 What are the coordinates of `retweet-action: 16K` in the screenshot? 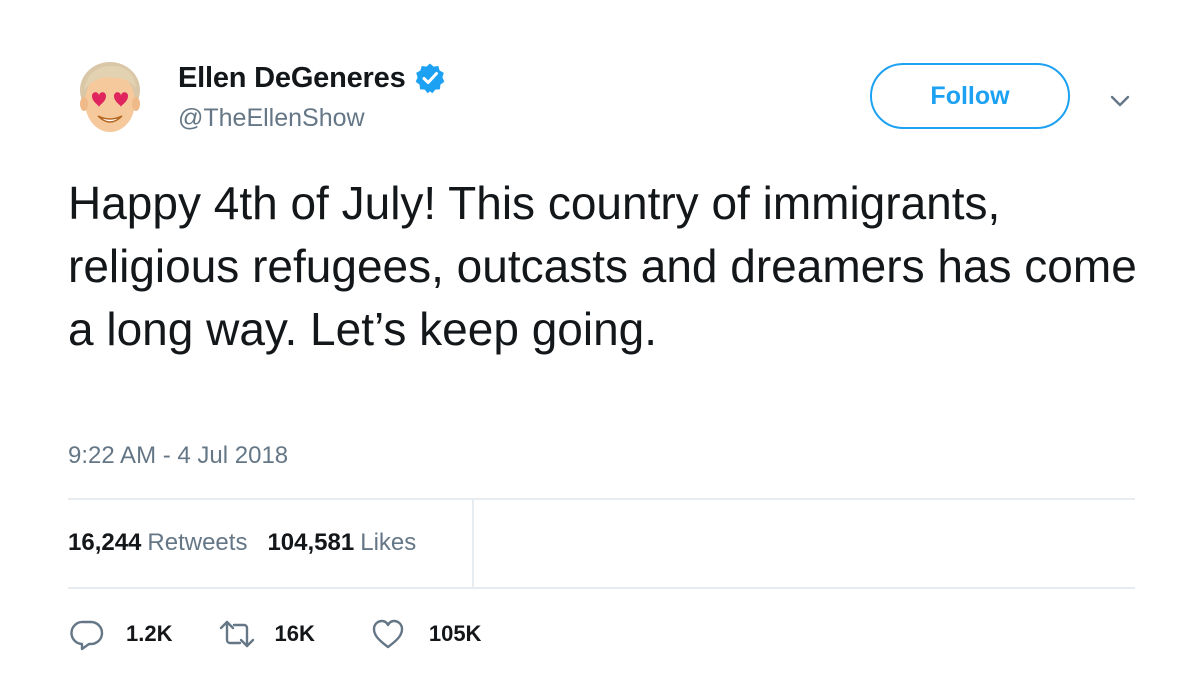 It's located at (266, 634).